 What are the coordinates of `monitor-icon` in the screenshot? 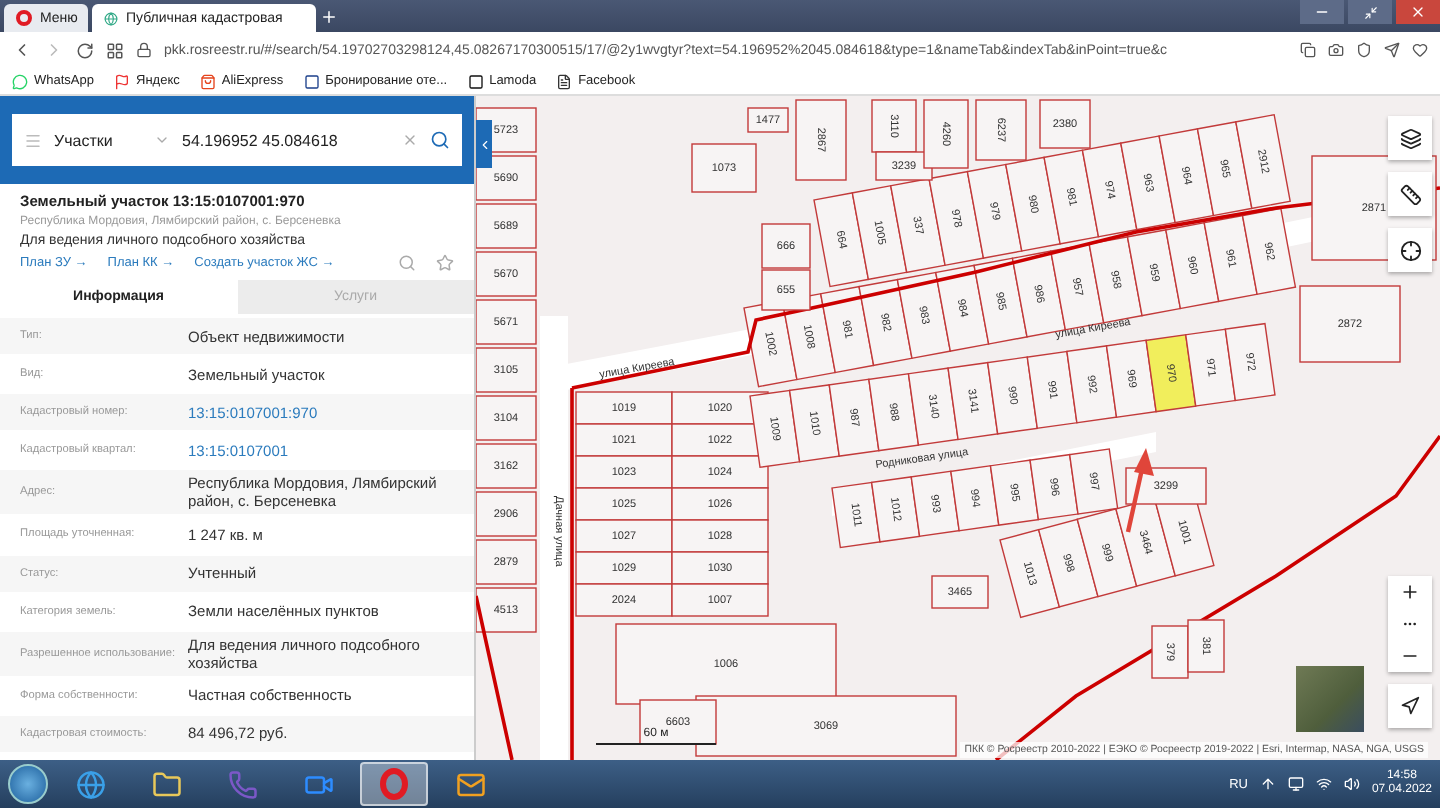 It's located at (1295, 784).